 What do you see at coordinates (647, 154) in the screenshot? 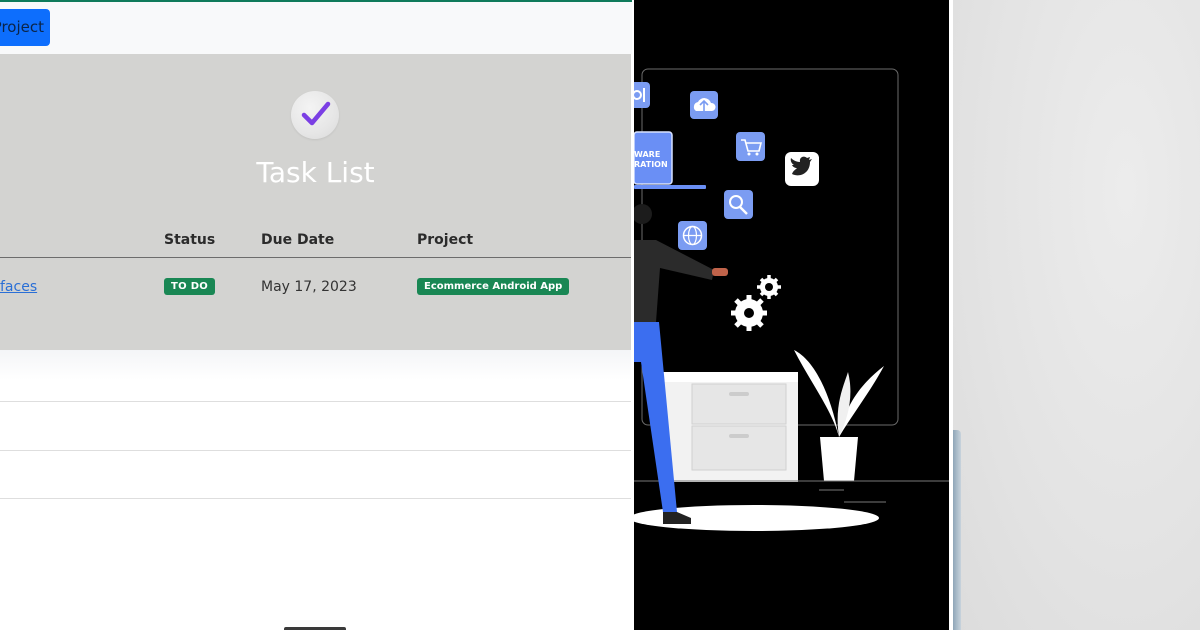
I see `svg-text: WARE` at bounding box center [647, 154].